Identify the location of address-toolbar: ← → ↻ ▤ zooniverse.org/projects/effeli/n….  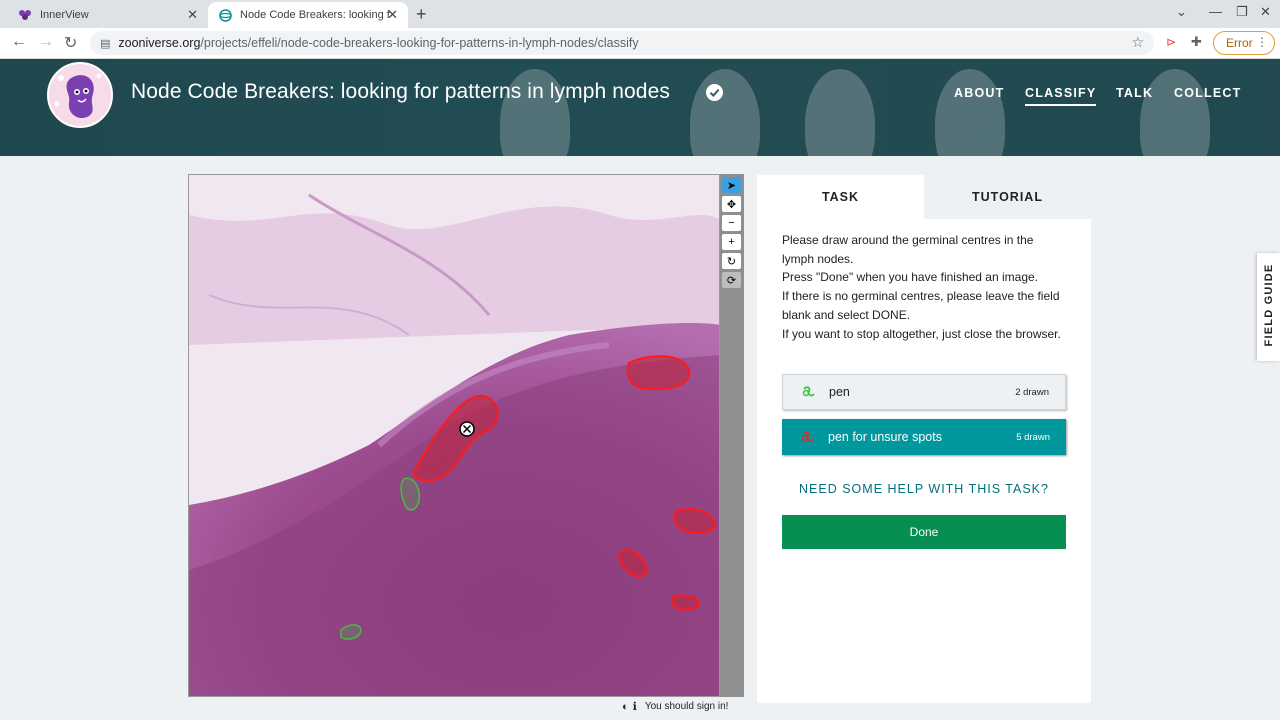
(640, 43).